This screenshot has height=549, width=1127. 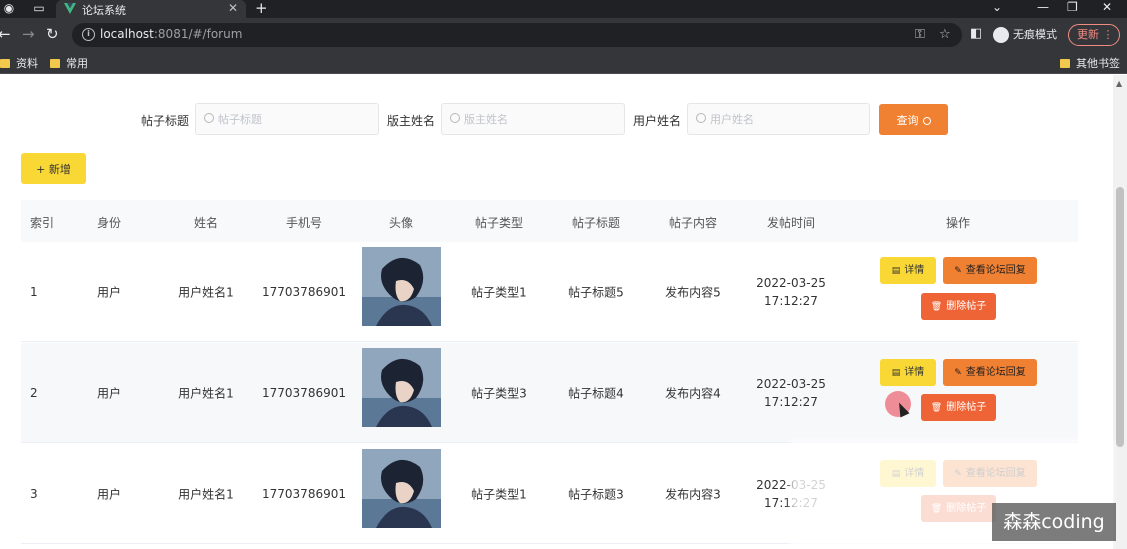 What do you see at coordinates (1107, 7) in the screenshot?
I see `close-window-icon: ✕` at bounding box center [1107, 7].